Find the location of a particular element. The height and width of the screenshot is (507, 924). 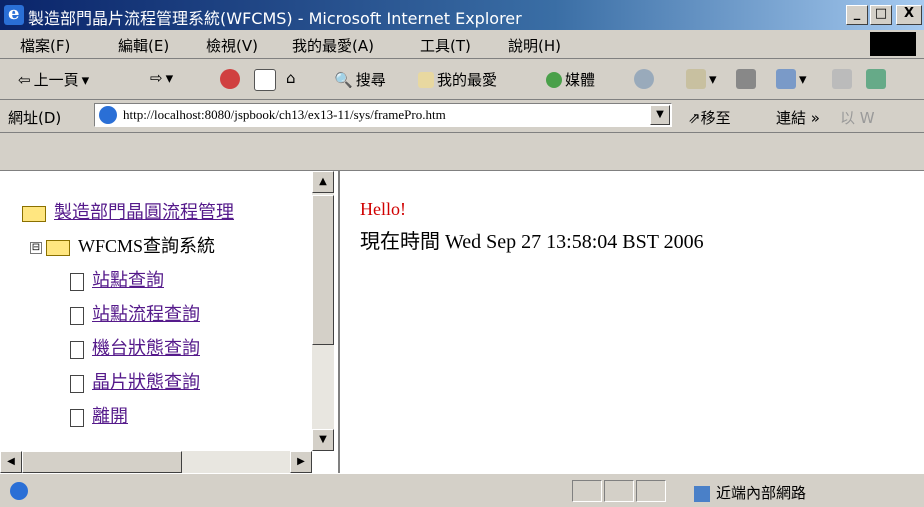

menu-tools: 工具(T) is located at coordinates (445, 45).